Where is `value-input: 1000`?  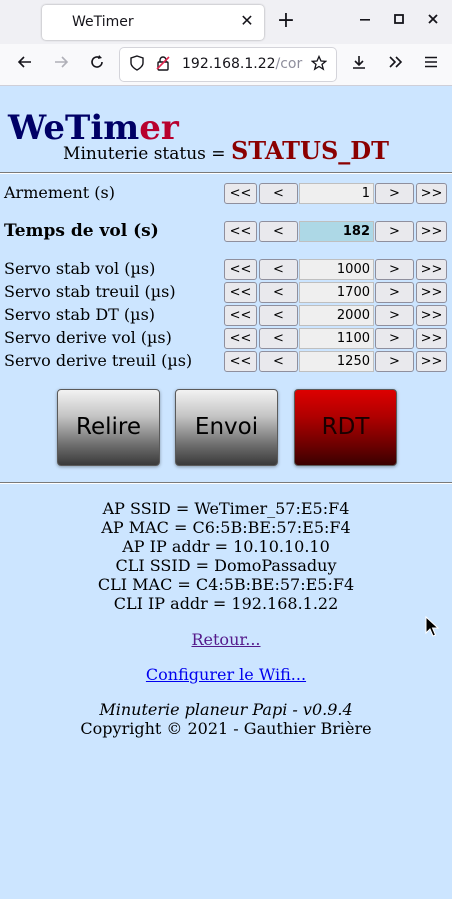 value-input: 1000 is located at coordinates (336, 269).